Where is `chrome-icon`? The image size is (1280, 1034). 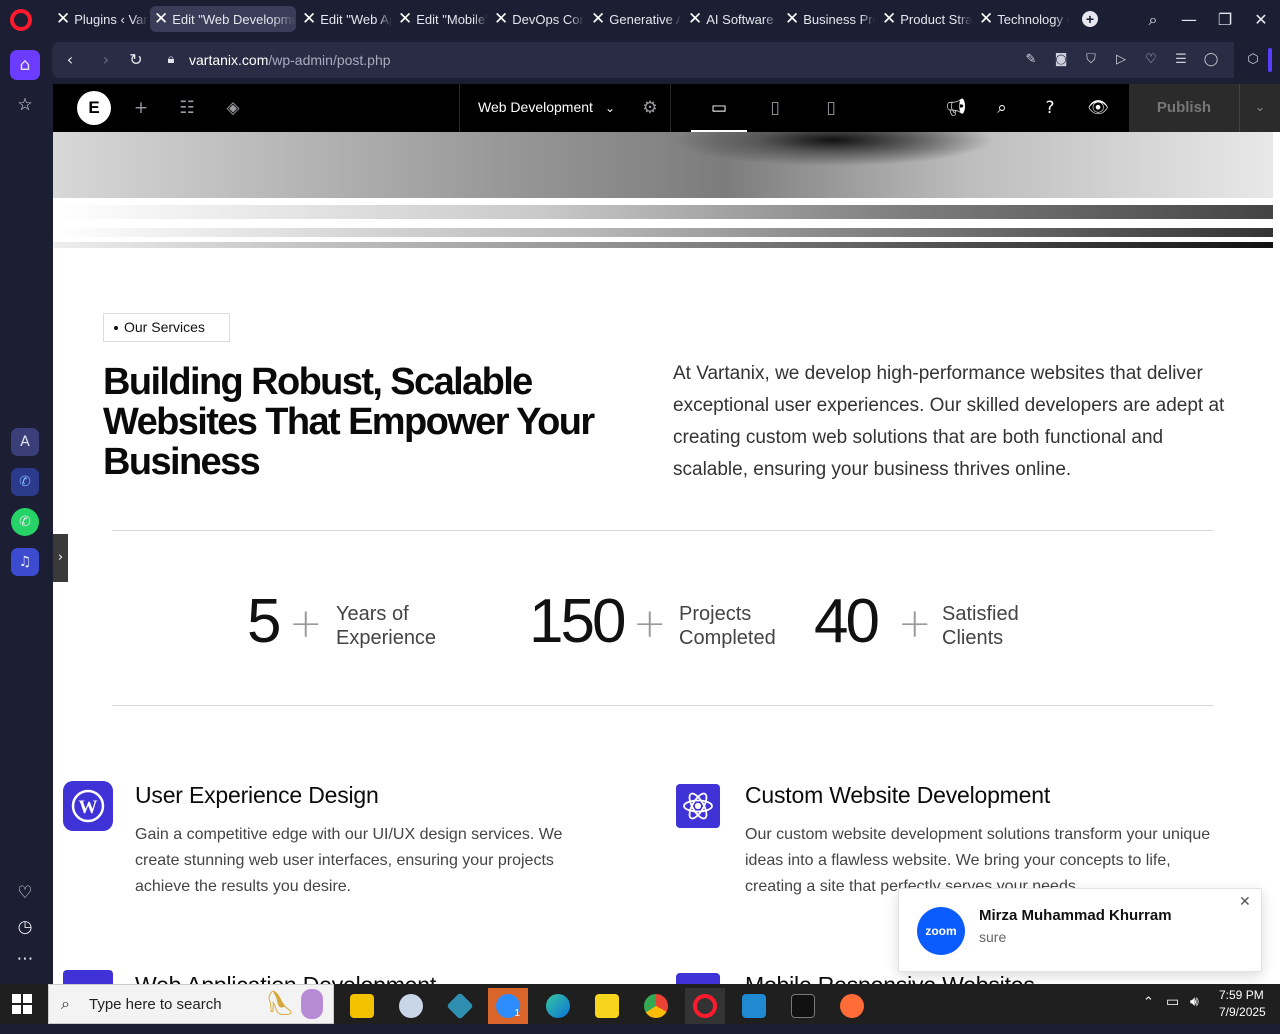
chrome-icon is located at coordinates (656, 1006).